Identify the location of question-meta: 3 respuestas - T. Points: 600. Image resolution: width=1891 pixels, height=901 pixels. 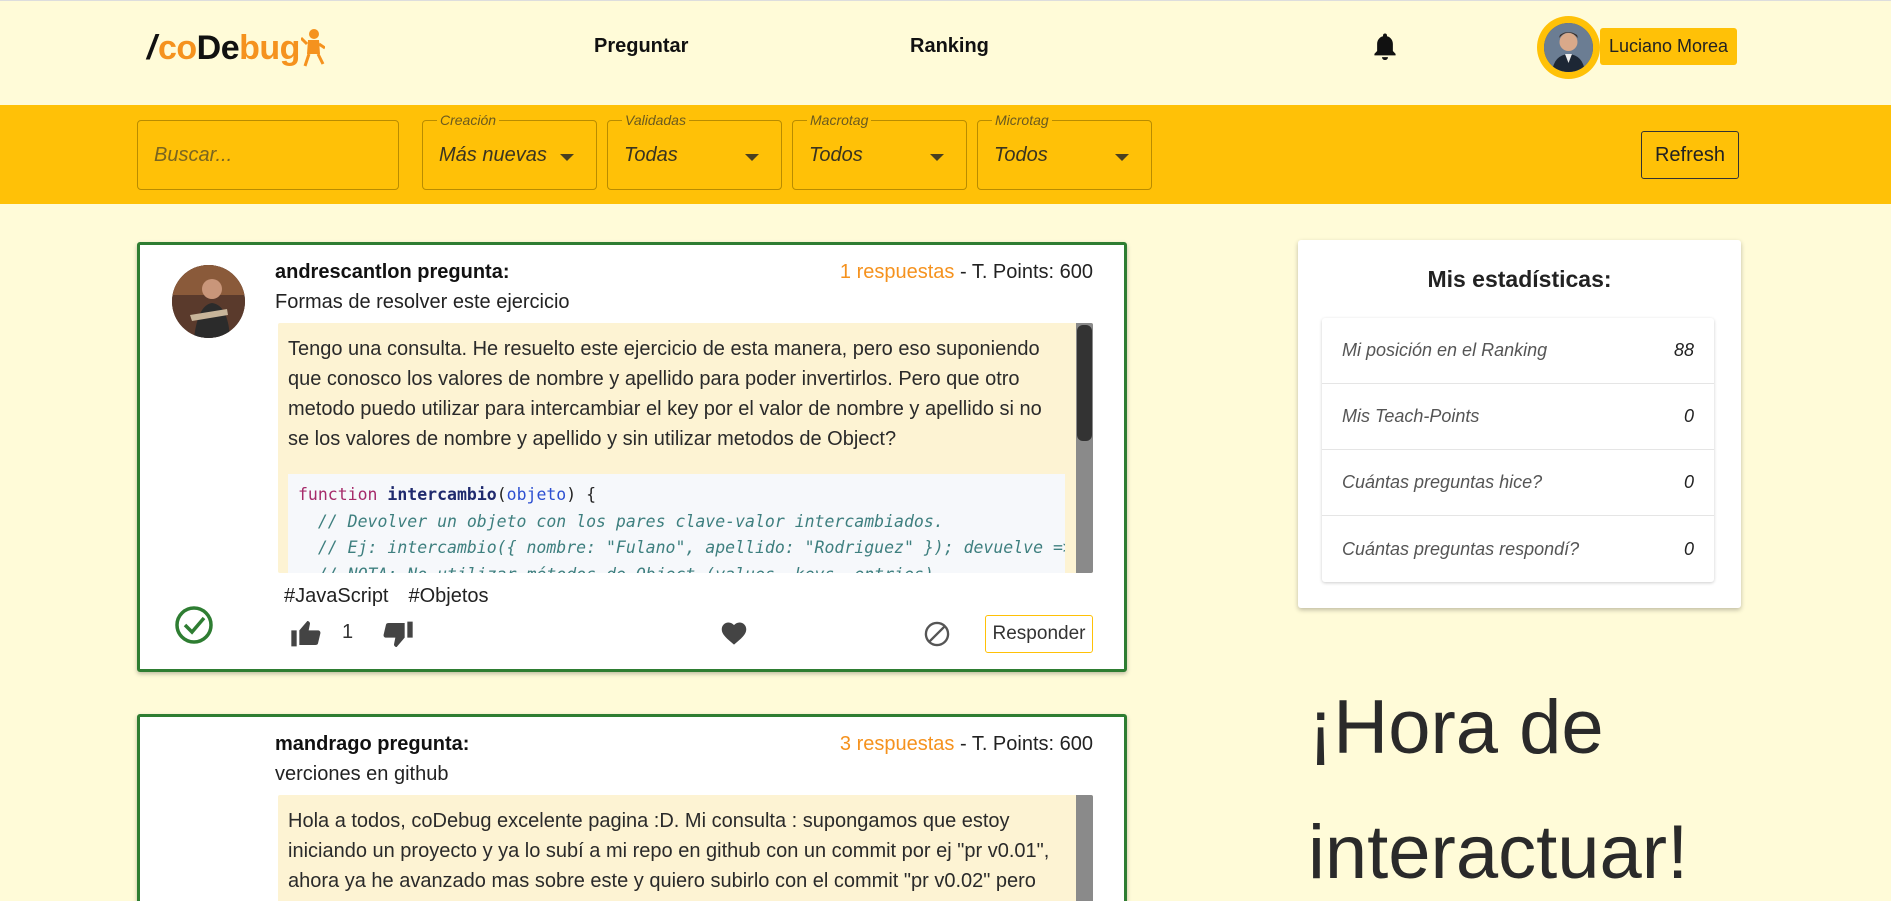
(966, 744).